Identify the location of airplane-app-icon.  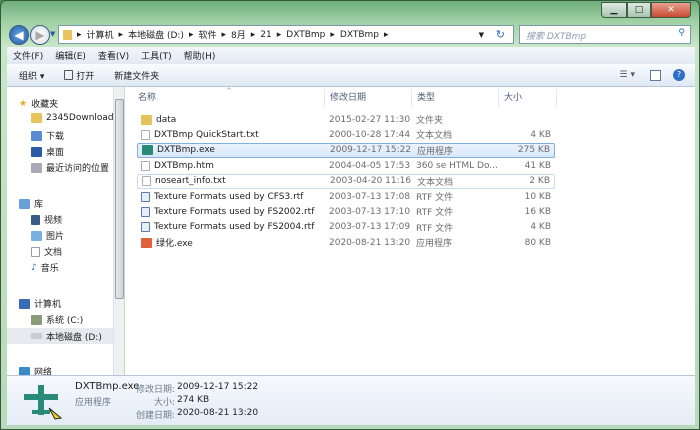
(42, 401).